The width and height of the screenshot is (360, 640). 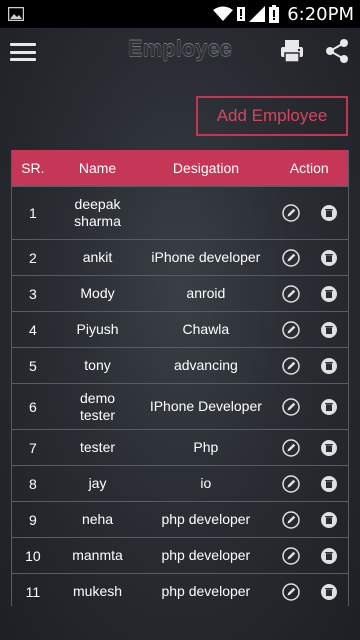 I want to click on table-row: 6 demo tester IPhone Developer, so click(x=180, y=407).